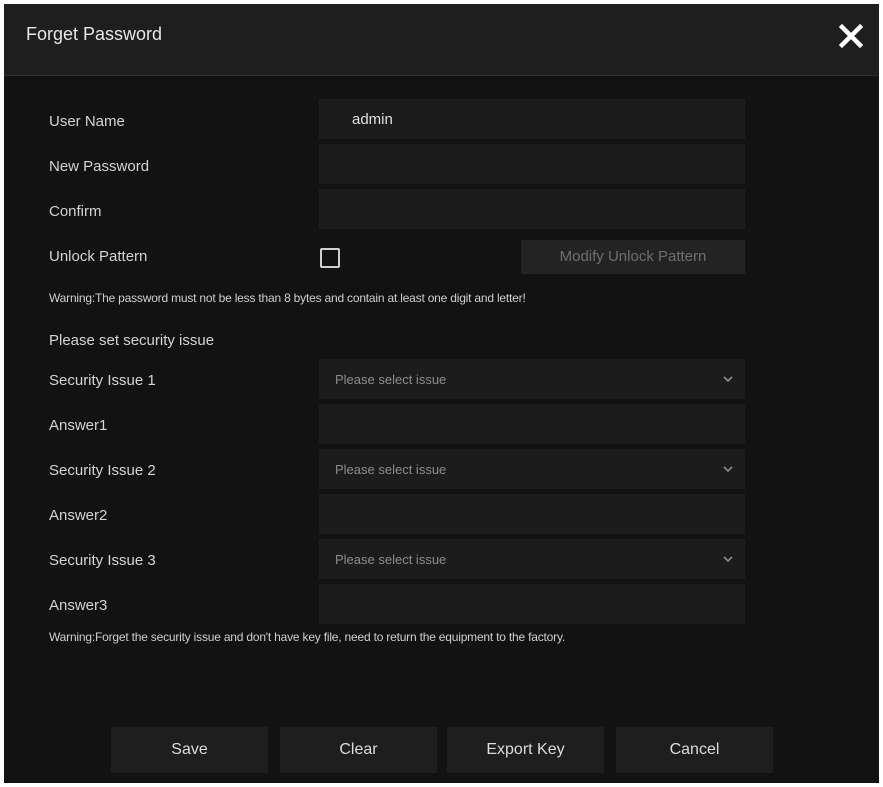  Describe the element at coordinates (358, 750) in the screenshot. I see `clear-button: Clear` at that location.